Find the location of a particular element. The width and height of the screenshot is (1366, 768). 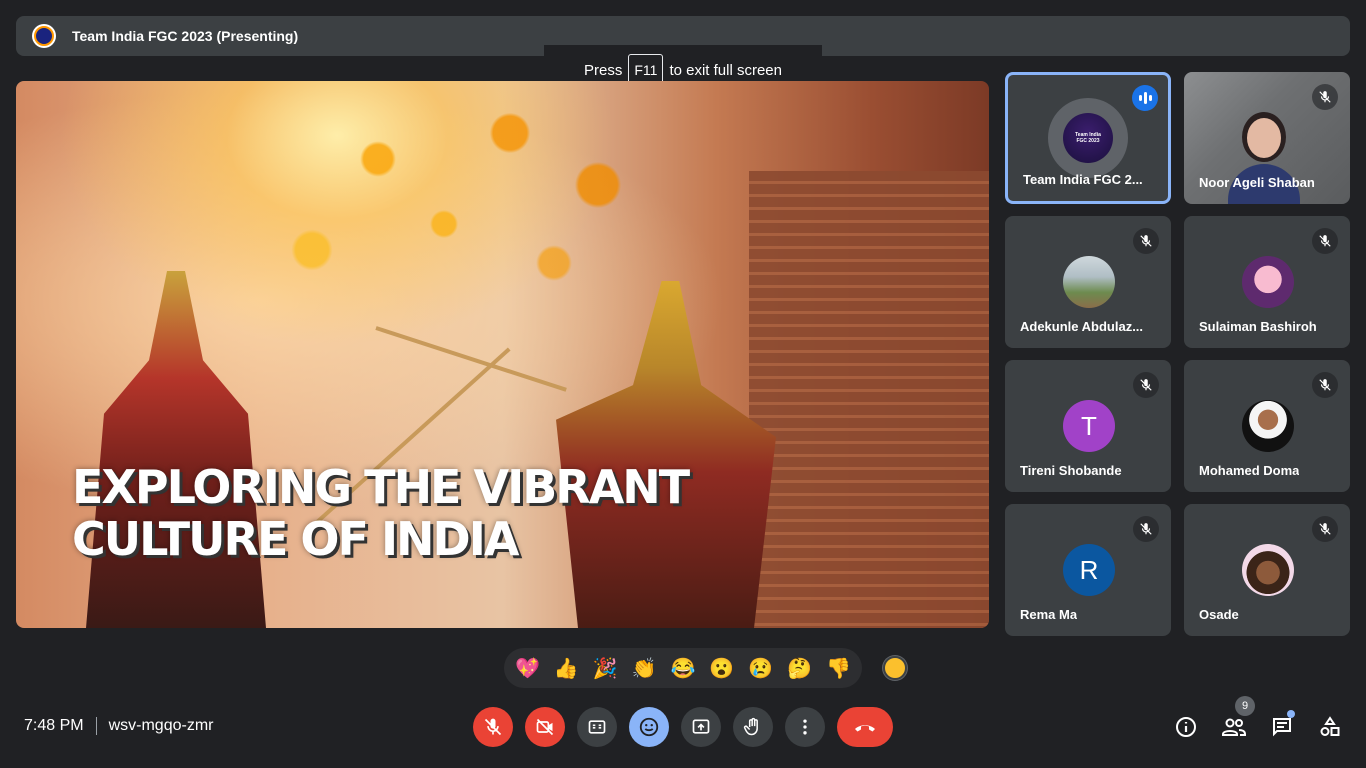

meeting-code: wsv-mgqo-zmr is located at coordinates (161, 725).